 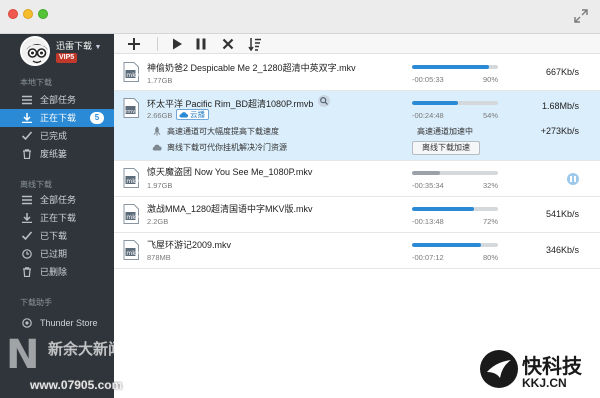 I want to click on task-size: 2.2GB, so click(x=158, y=221).